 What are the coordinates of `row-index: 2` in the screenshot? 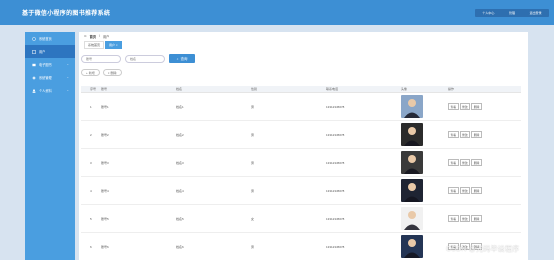 It's located at (91, 134).